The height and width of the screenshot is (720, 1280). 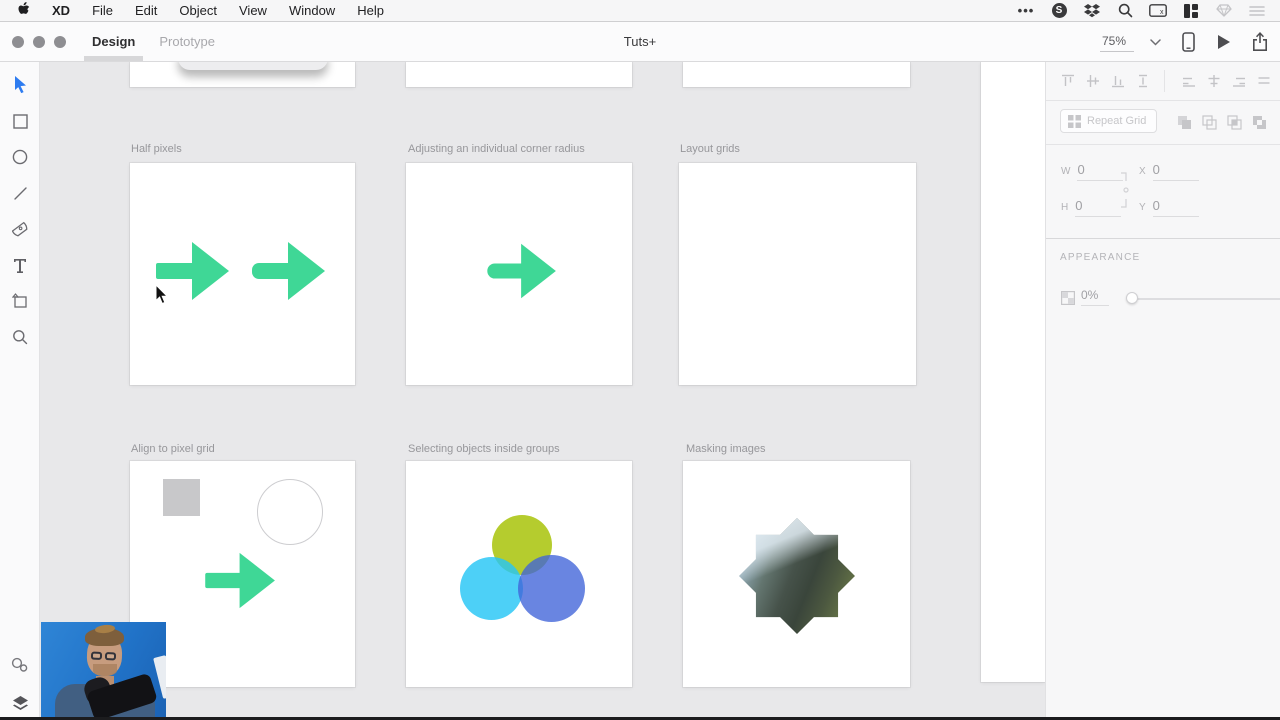 I want to click on device-preview-icon, so click(x=1188, y=41).